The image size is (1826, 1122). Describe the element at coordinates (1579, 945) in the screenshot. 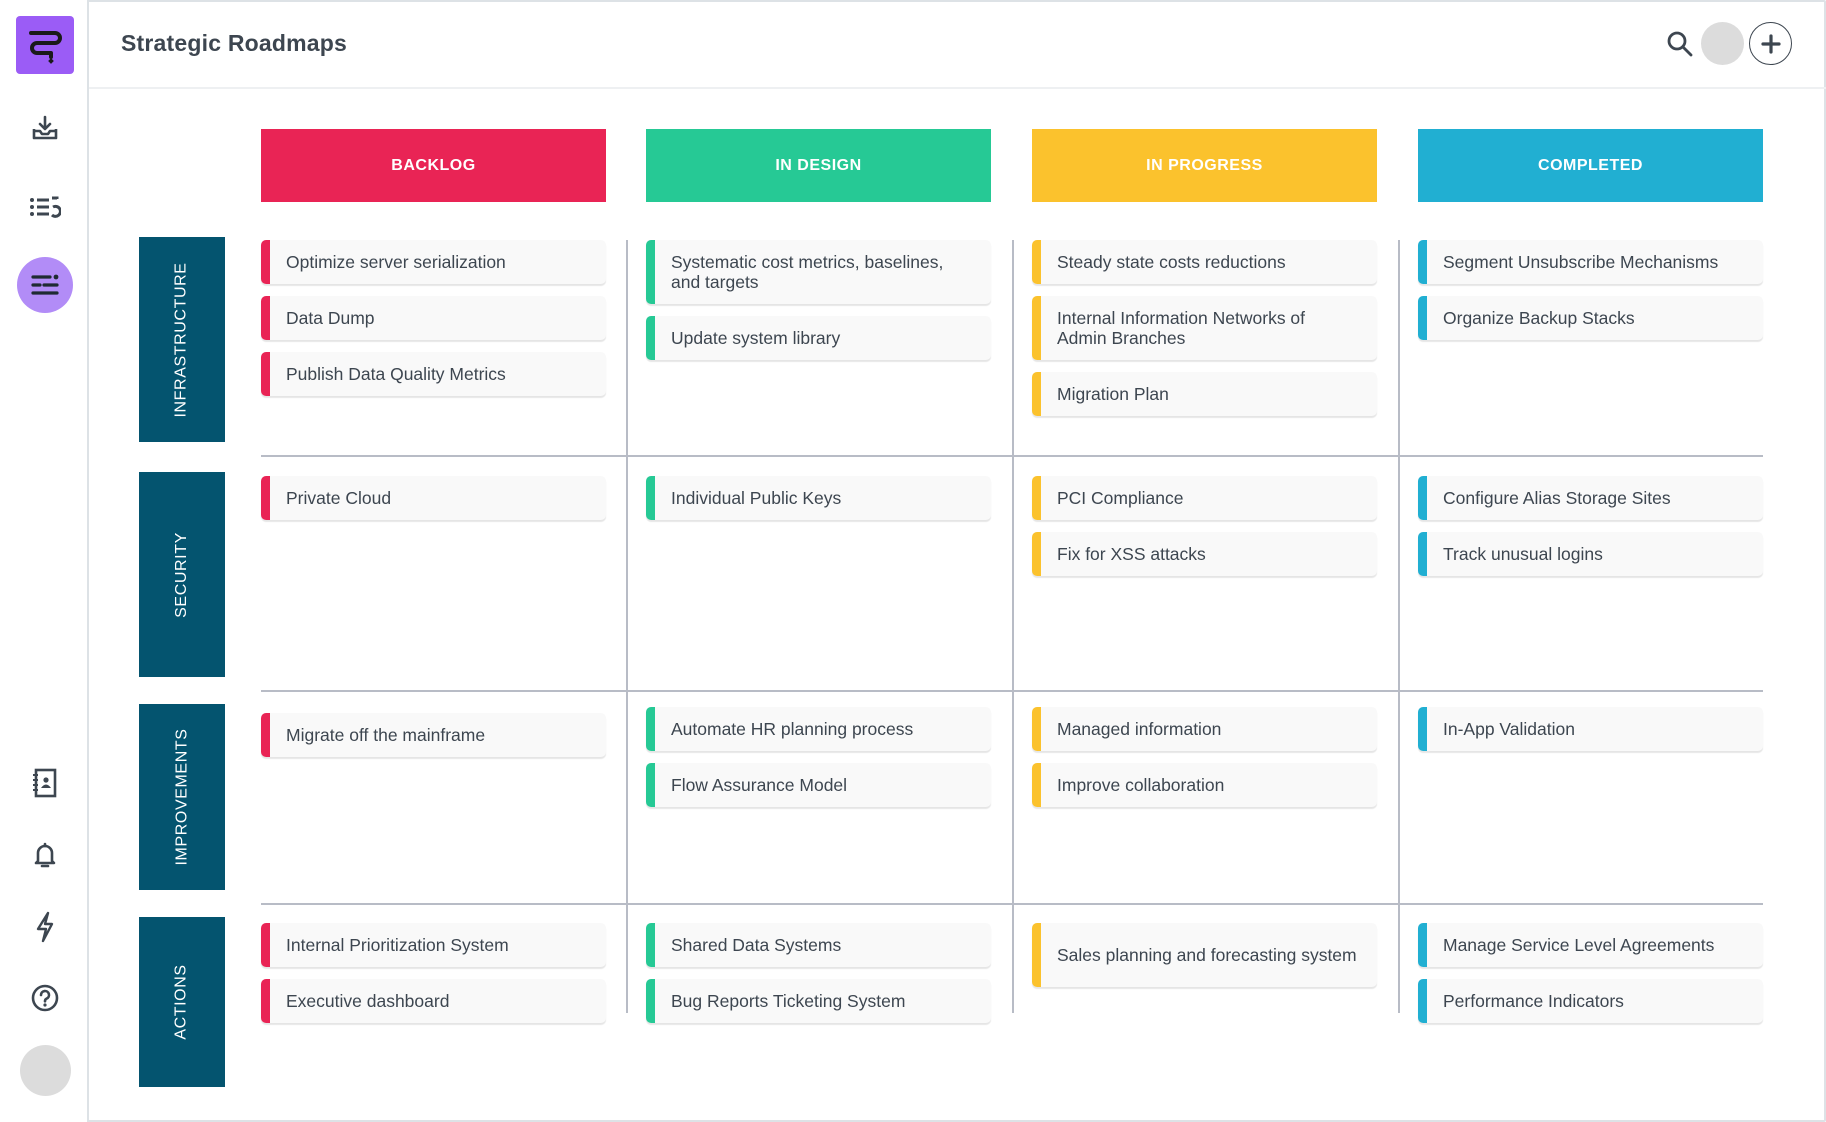

I see `card-title: Manage Service Level Agreements` at that location.